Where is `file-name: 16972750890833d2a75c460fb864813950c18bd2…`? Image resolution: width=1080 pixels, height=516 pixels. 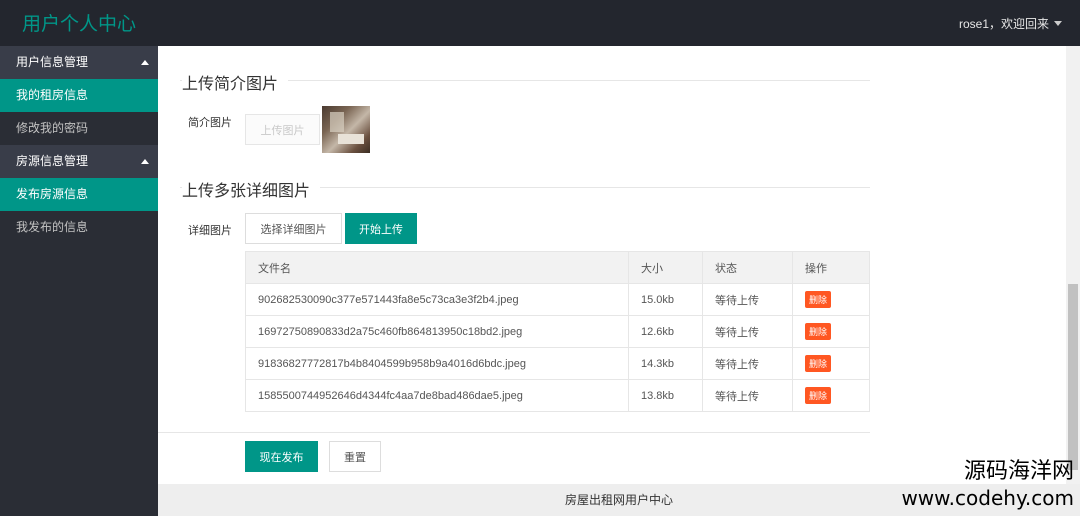
file-name: 16972750890833d2a75c460fb864813950c18bd2… is located at coordinates (437, 331).